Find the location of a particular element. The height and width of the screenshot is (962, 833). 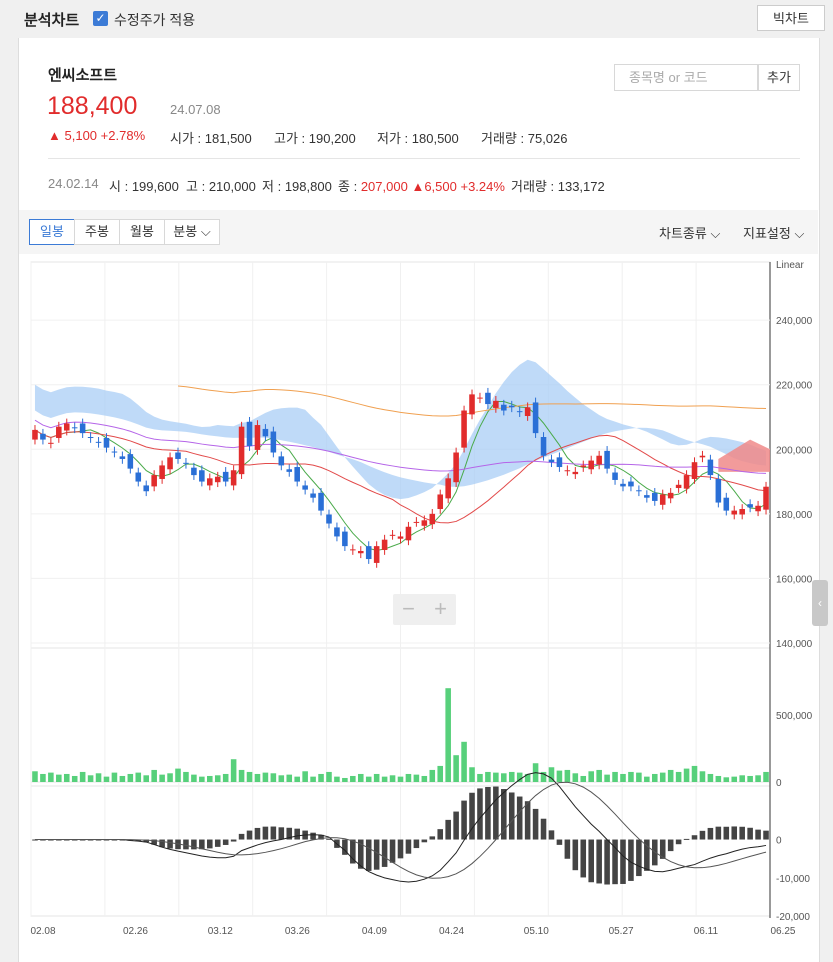

macd-tick-label: -20,000 is located at coordinates (793, 917).